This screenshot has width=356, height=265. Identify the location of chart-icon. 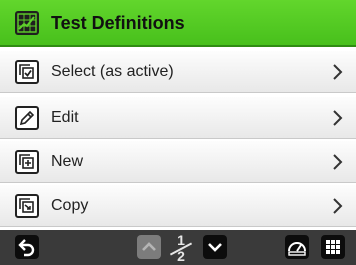
(27, 23).